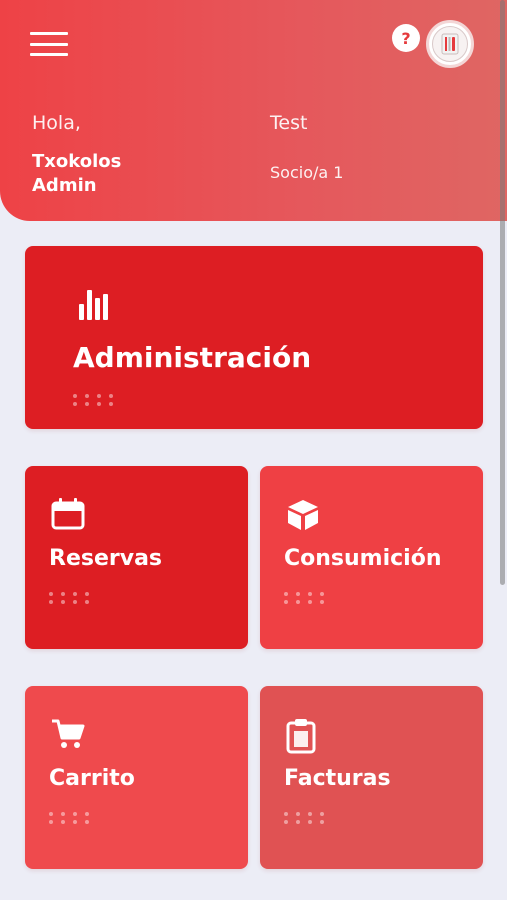  I want to click on facturas-card: Facturas, so click(371, 777).